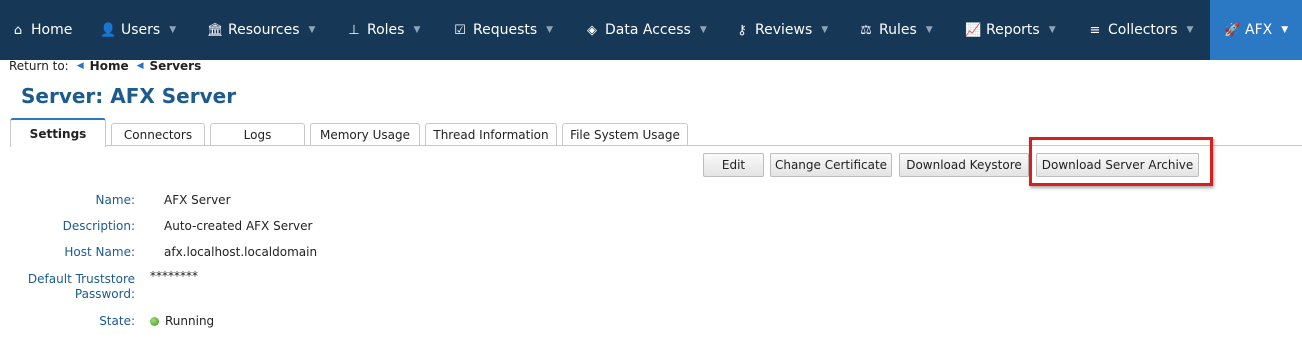 This screenshot has height=339, width=1302. What do you see at coordinates (138, 30) in the screenshot?
I see `nav-users: 👤 Users ▼` at bounding box center [138, 30].